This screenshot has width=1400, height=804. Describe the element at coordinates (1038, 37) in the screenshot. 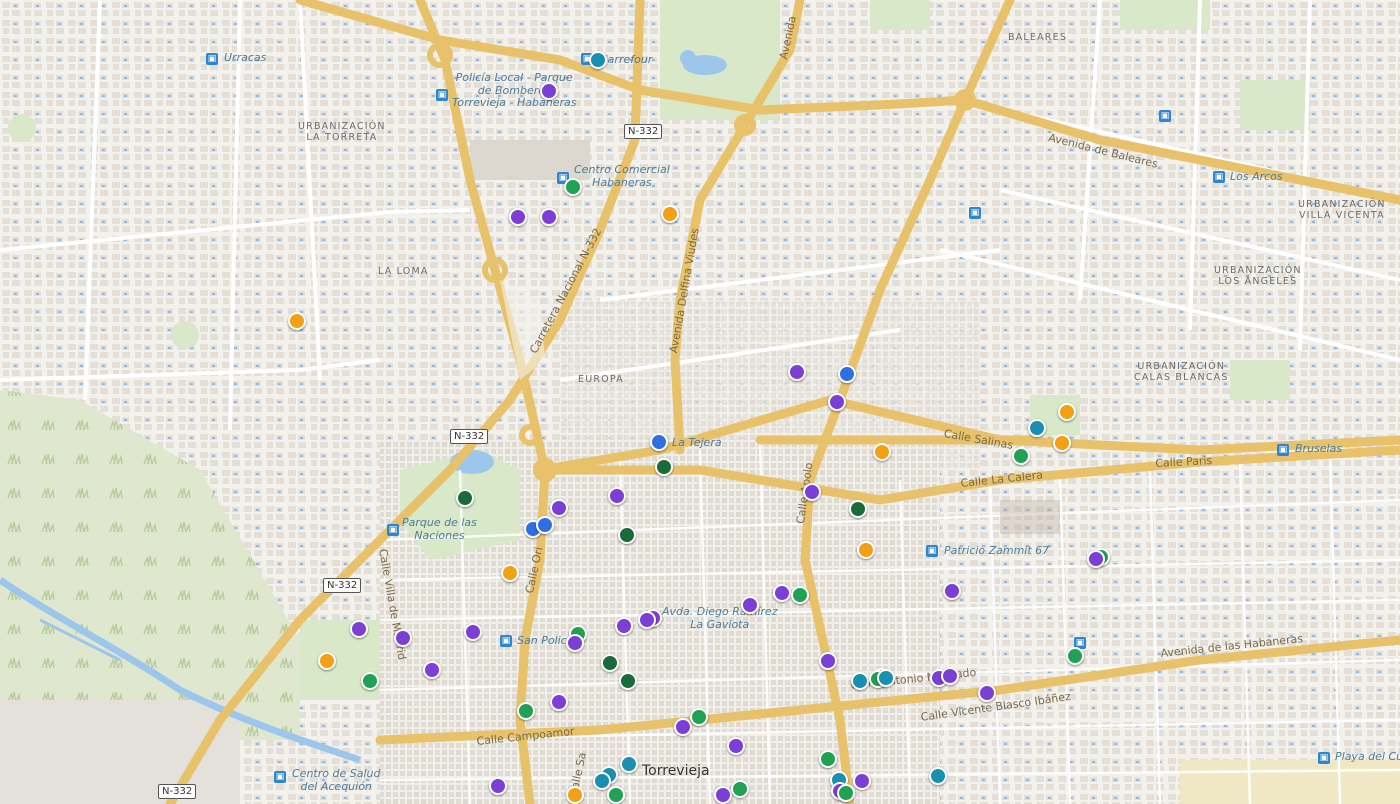

I see `place-label-baleares: BALEARES` at that location.